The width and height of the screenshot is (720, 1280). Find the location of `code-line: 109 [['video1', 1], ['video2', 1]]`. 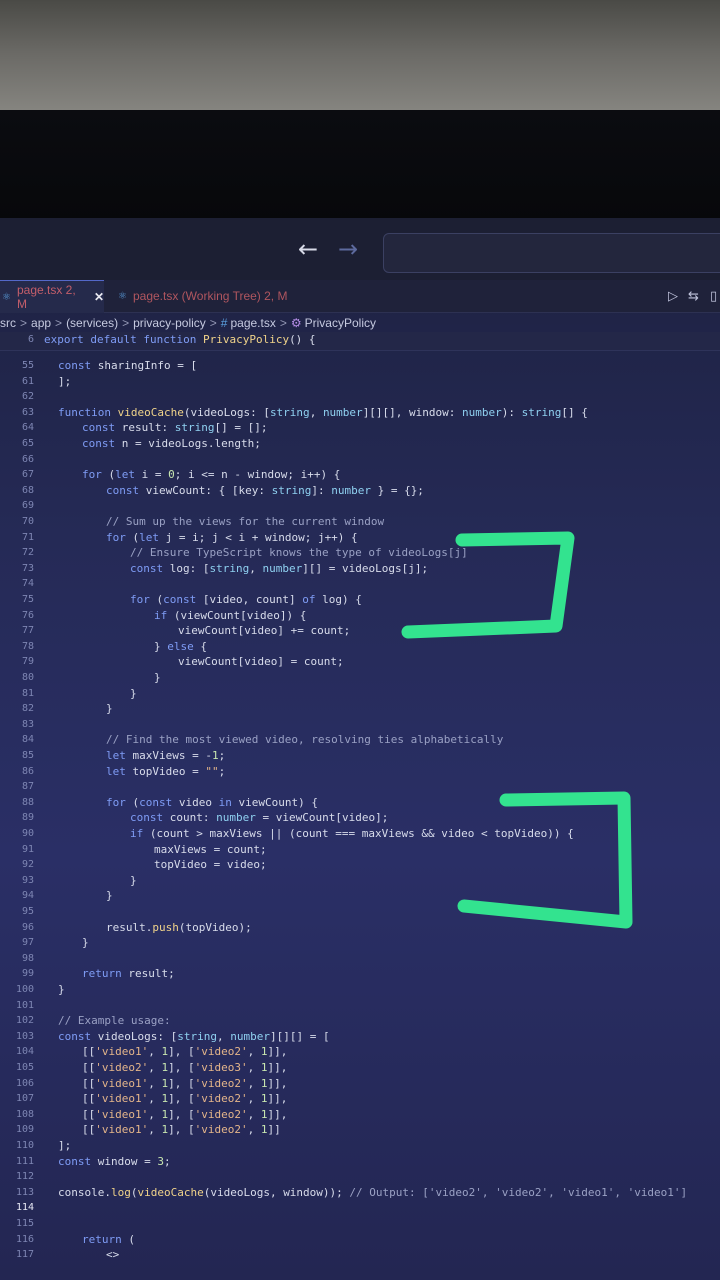

code-line: 109 [['video1', 1], ['video2', 1]] is located at coordinates (360, 1130).